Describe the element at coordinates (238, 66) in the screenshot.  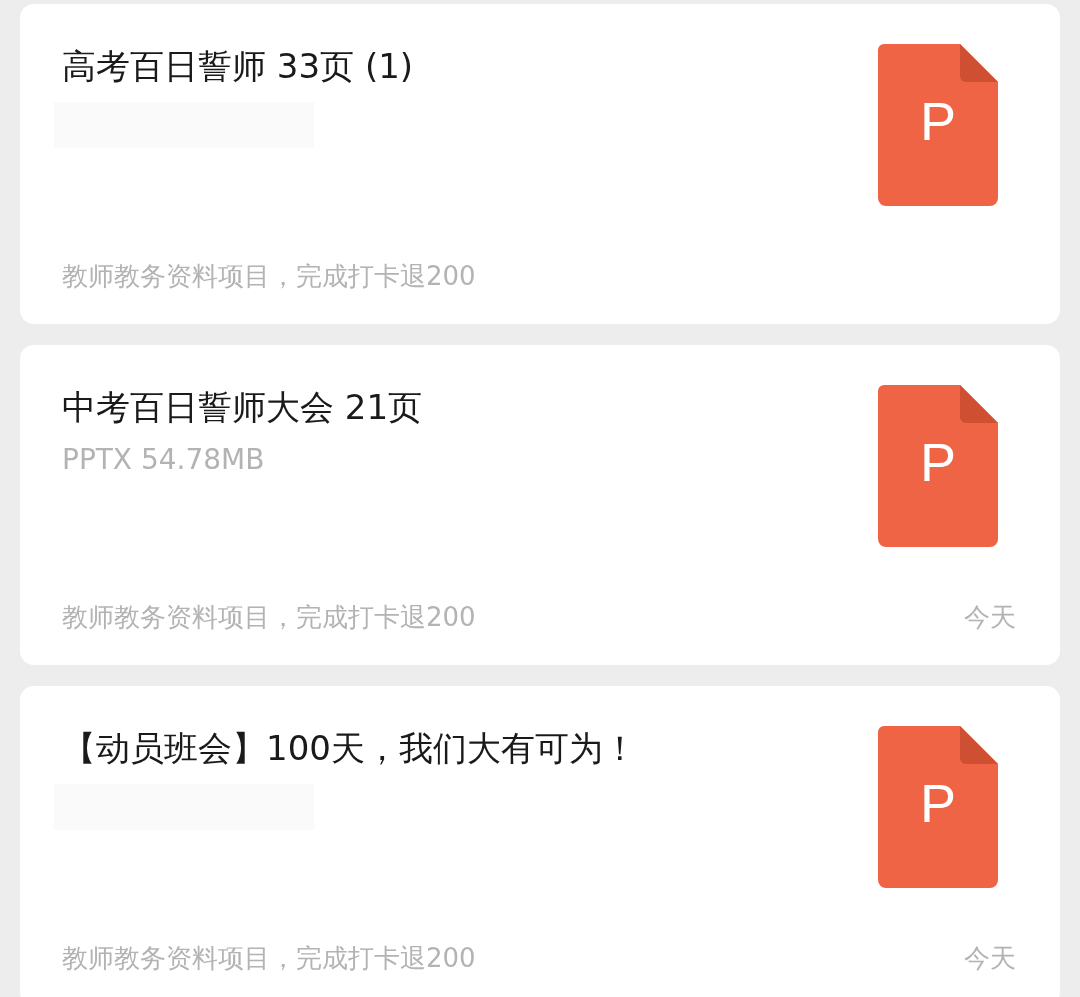
I see `file-title: 高考百日誓师 33页 (1)` at that location.